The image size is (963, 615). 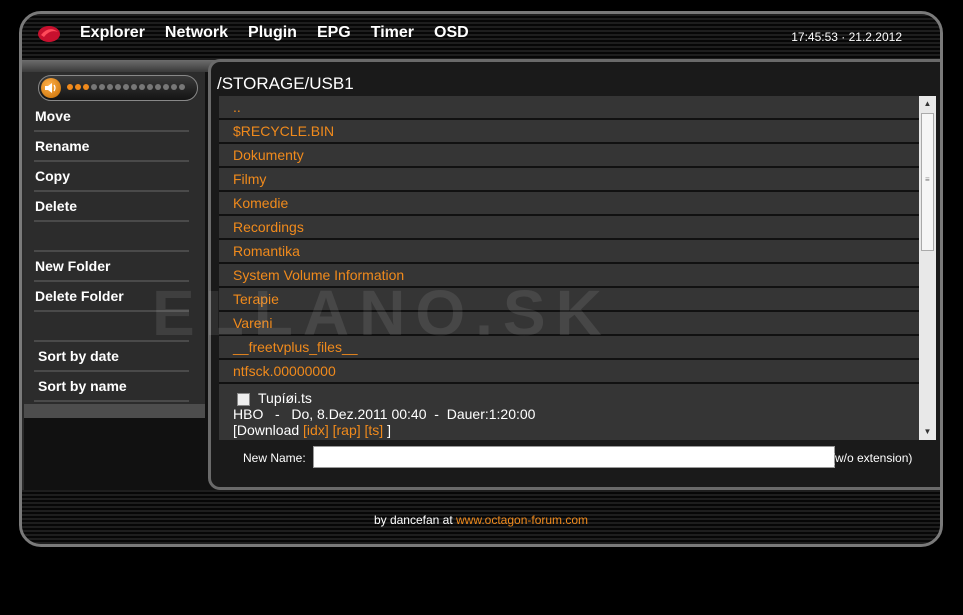 I want to click on file-checkbox, so click(x=243, y=399).